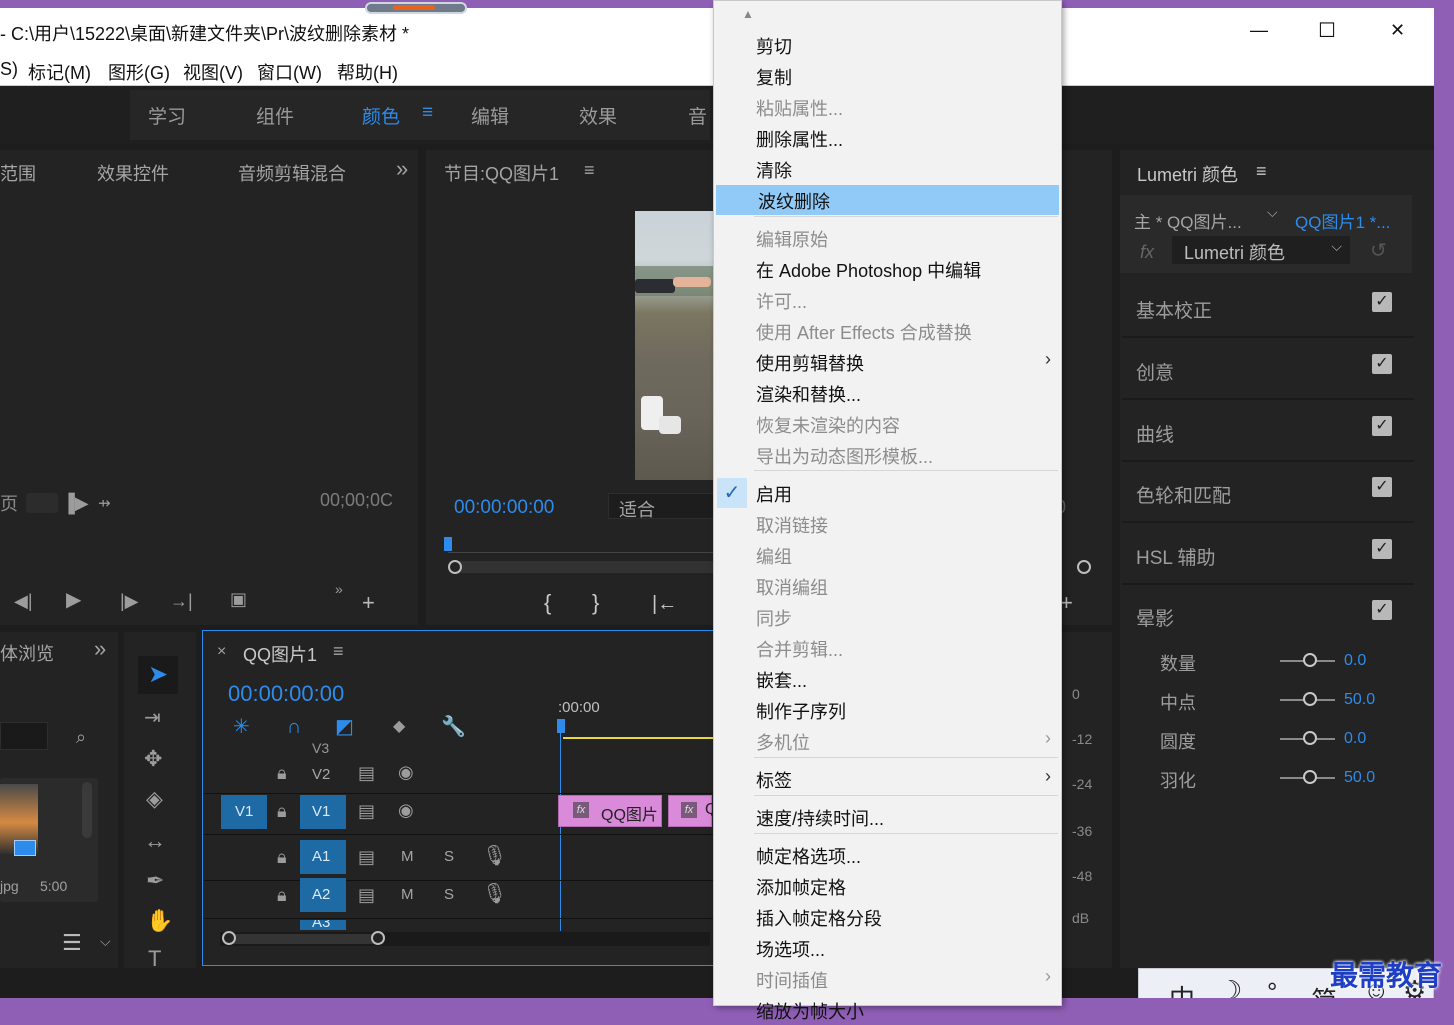  Describe the element at coordinates (368, 603) in the screenshot. I see `add-button-icon: +` at that location.